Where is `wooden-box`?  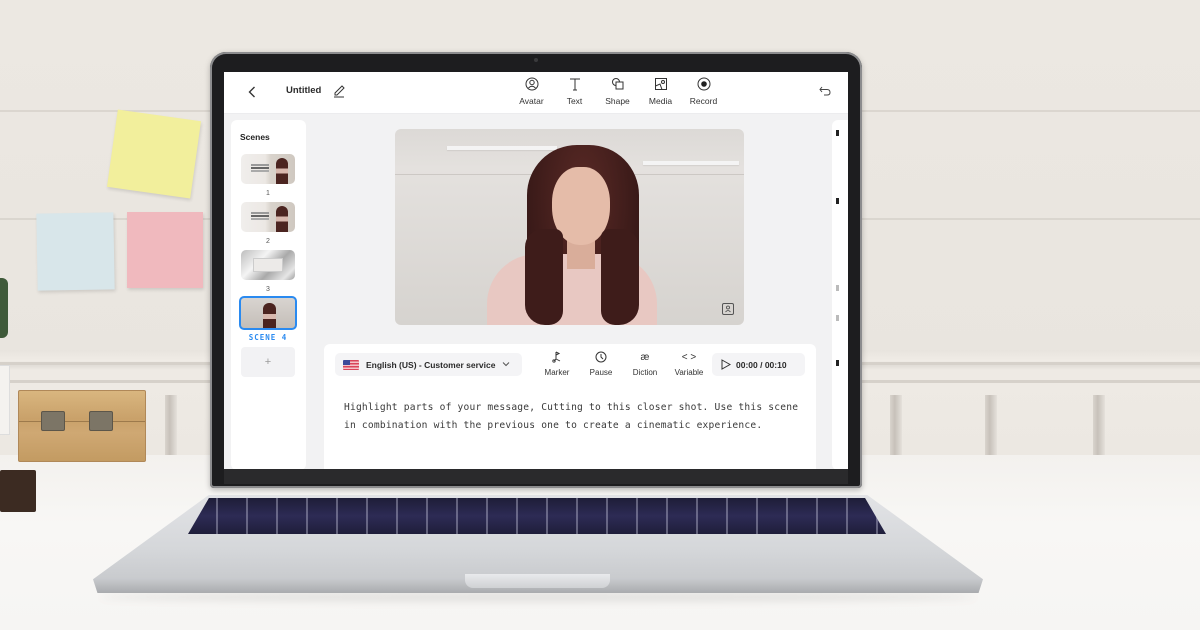
wooden-box is located at coordinates (82, 426).